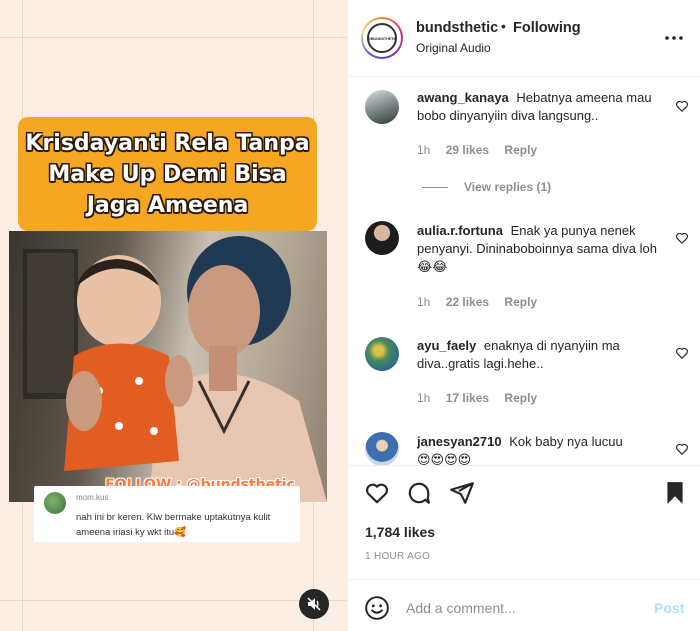 This screenshot has width=700, height=631. I want to click on more-horizontal-icon, so click(674, 38).